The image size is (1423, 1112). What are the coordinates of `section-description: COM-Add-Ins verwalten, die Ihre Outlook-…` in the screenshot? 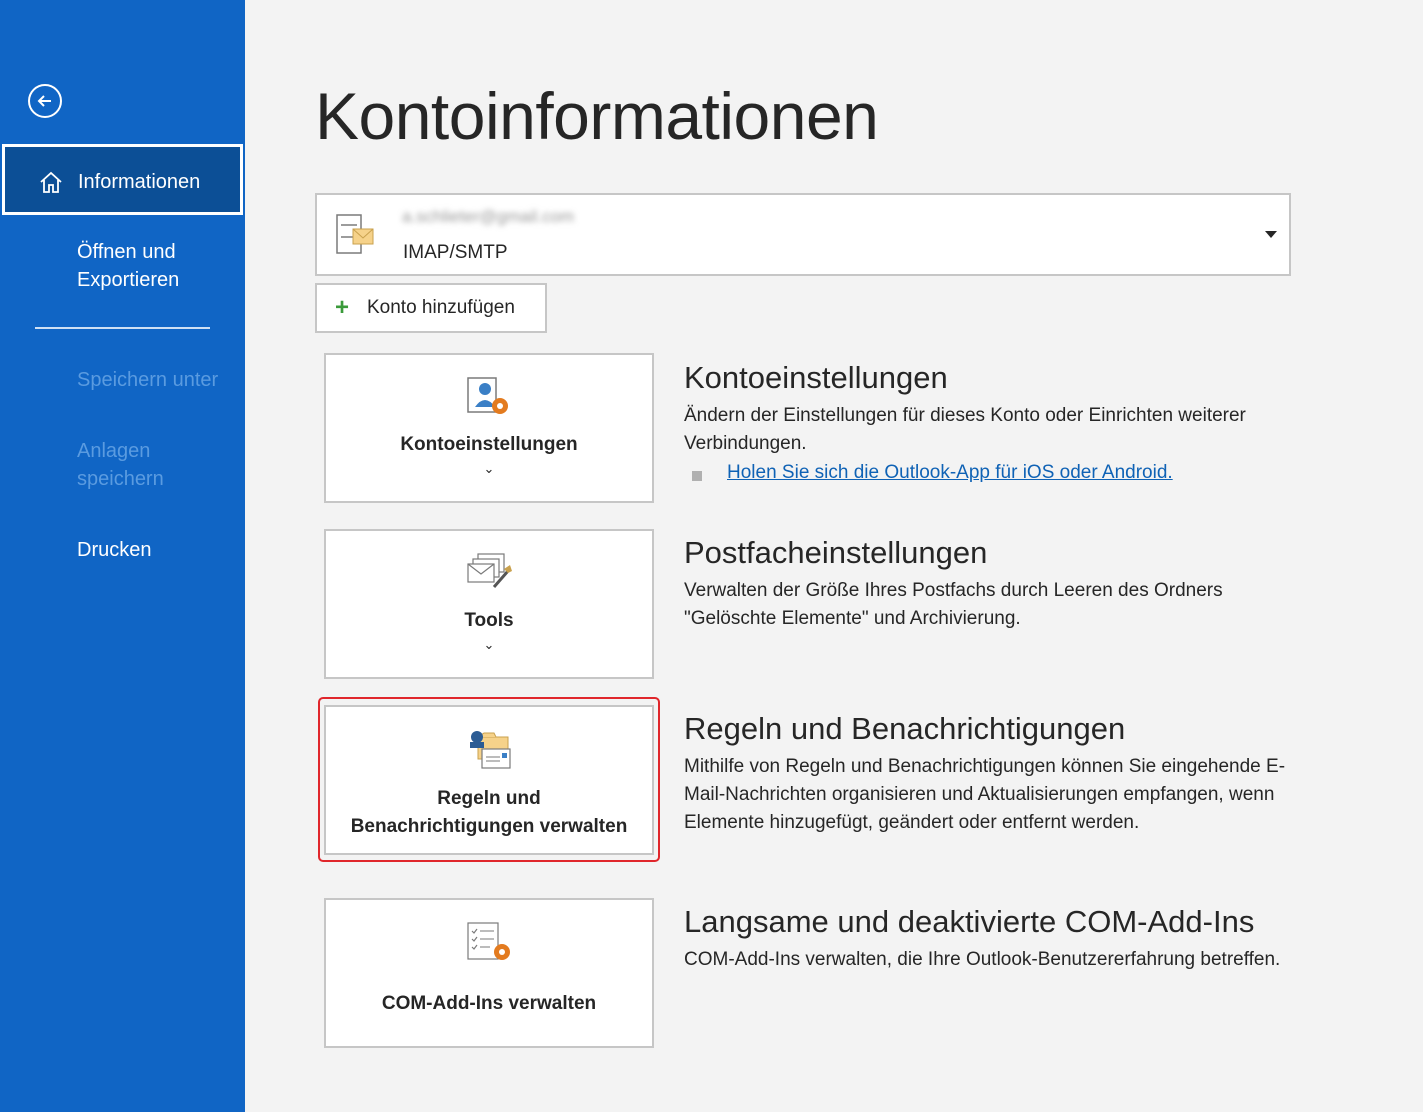 It's located at (982, 959).